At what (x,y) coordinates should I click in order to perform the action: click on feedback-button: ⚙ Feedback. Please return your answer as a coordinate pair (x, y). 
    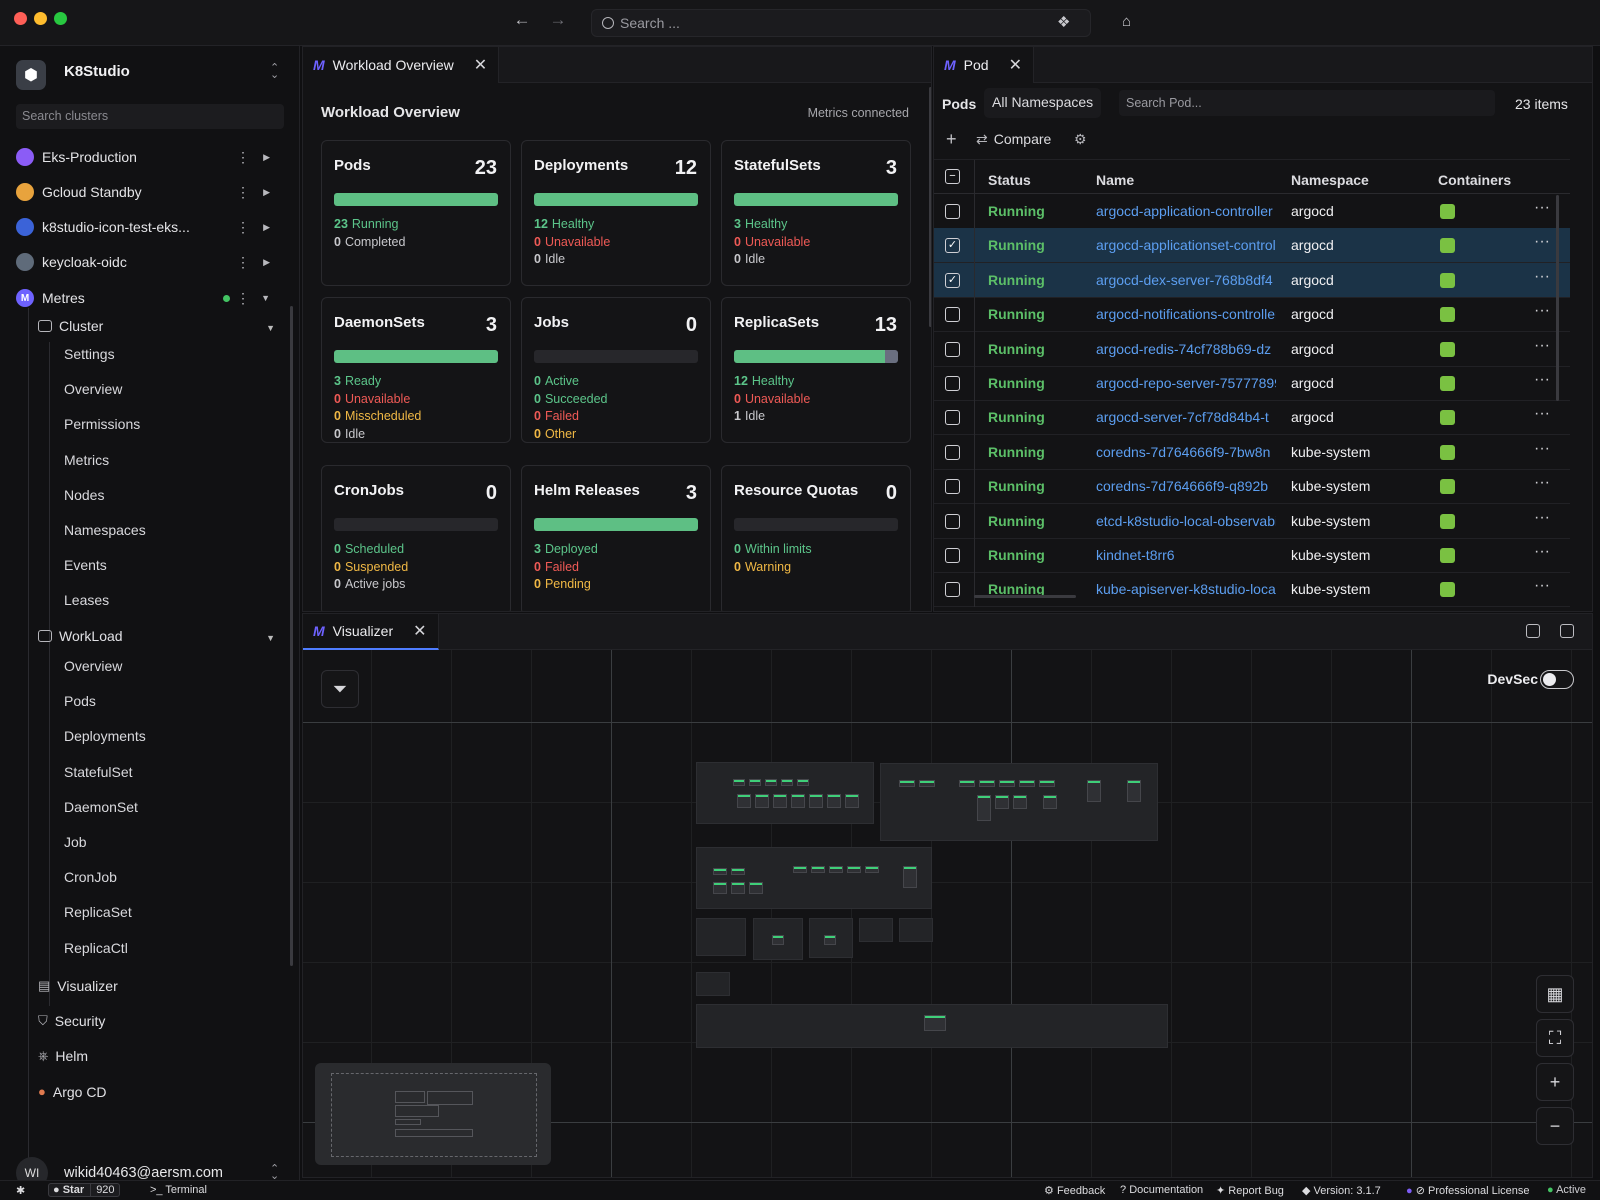
    Looking at the image, I should click on (1074, 1190).